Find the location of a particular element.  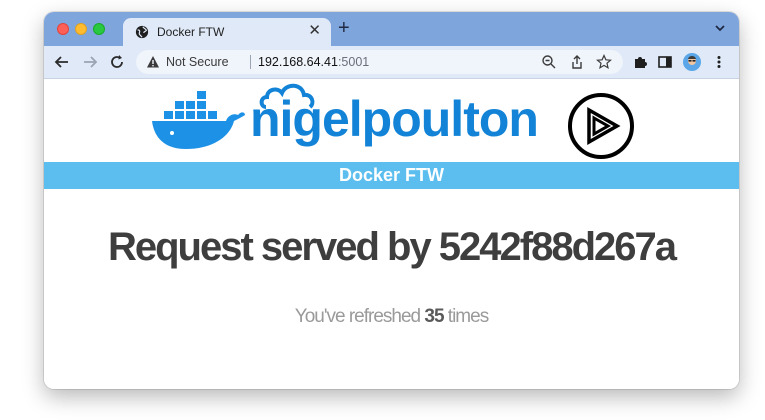

forward-arrow-icon is located at coordinates (90, 62).